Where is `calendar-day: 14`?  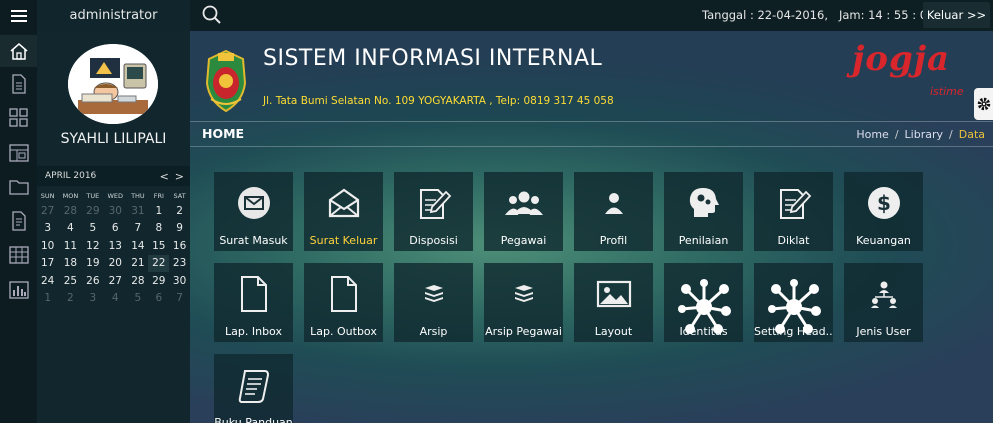
calendar-day: 14 is located at coordinates (137, 246).